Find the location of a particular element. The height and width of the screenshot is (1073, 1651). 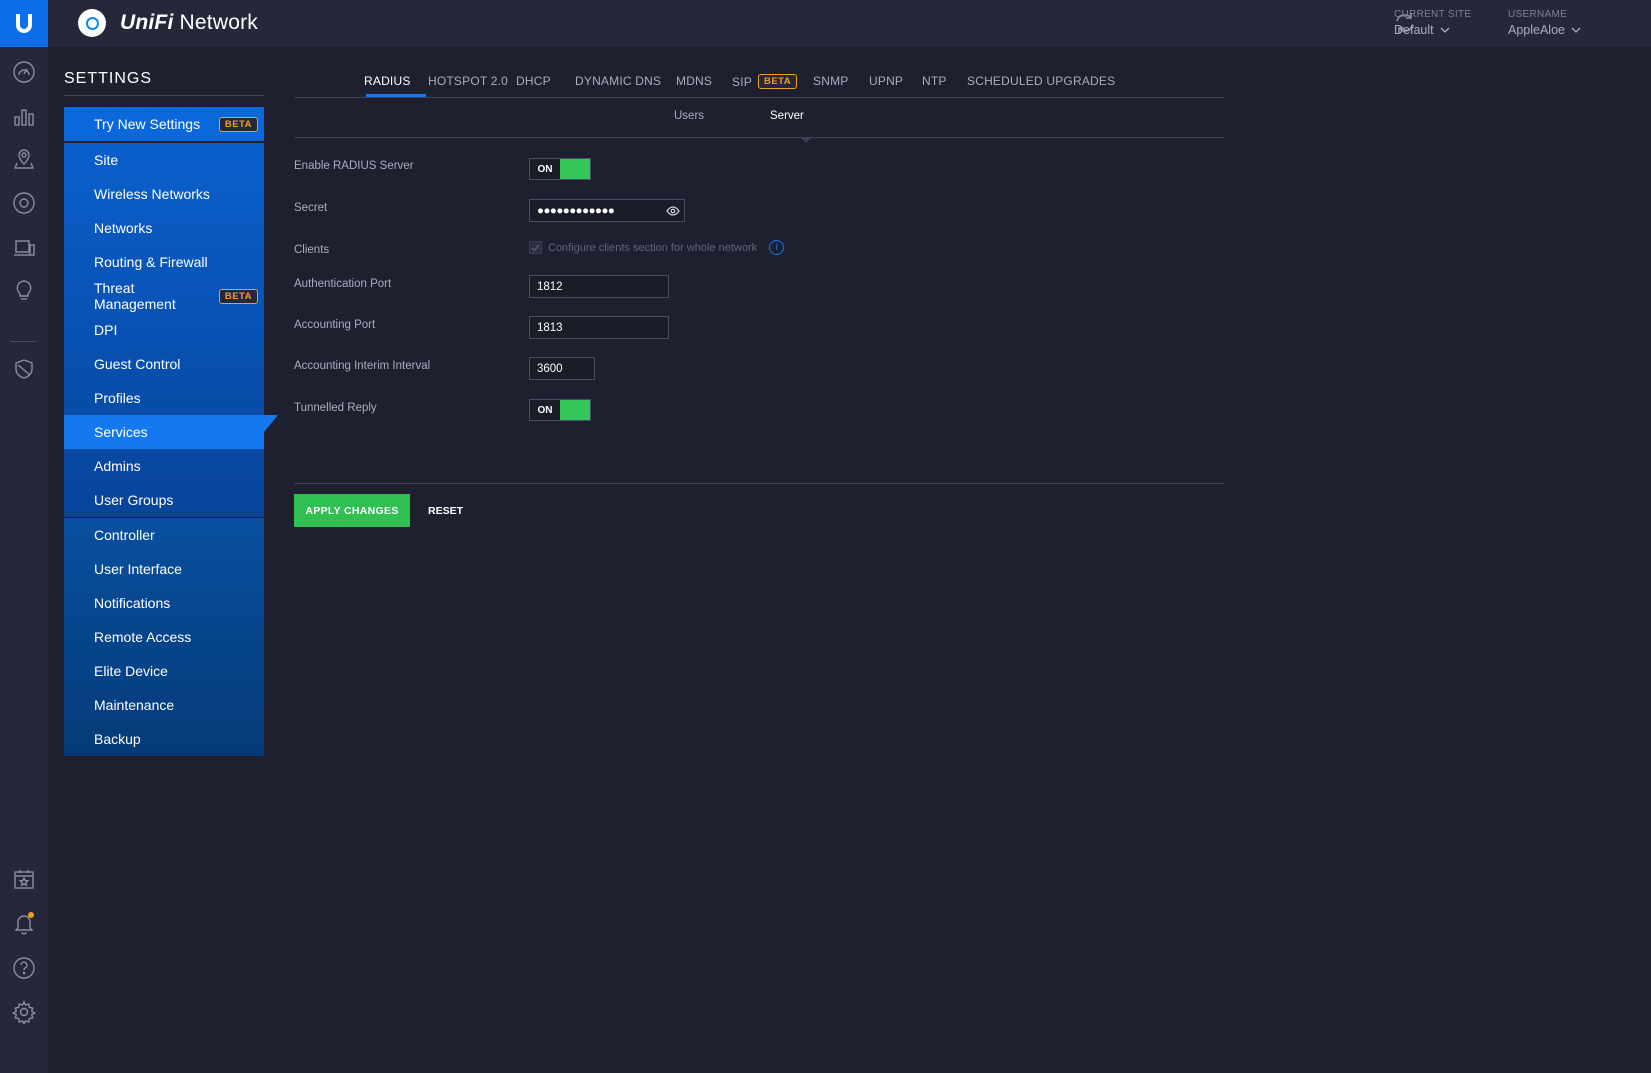

sidebar-item-guest-control: Guest Control is located at coordinates (164, 364).